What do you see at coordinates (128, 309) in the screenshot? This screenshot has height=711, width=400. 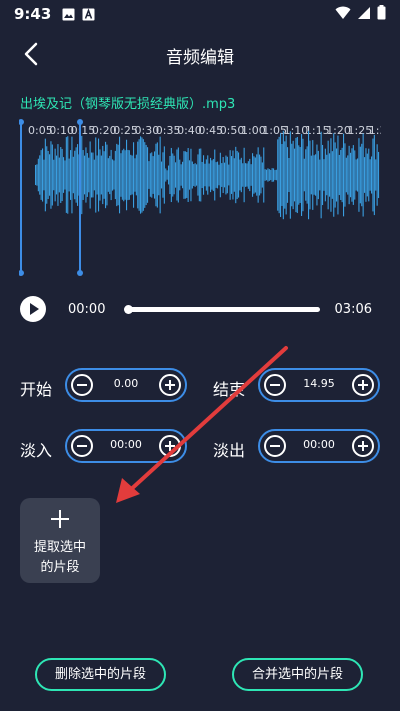 I see `progress-thumb` at bounding box center [128, 309].